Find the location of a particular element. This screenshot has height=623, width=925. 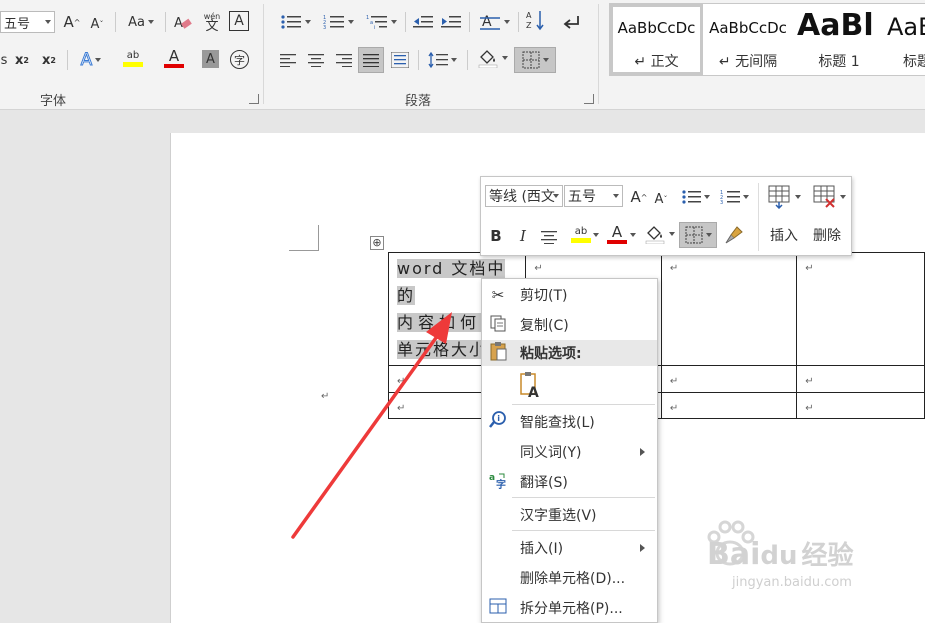

watermark-brand: Baidu 经验 is located at coordinates (780, 554).